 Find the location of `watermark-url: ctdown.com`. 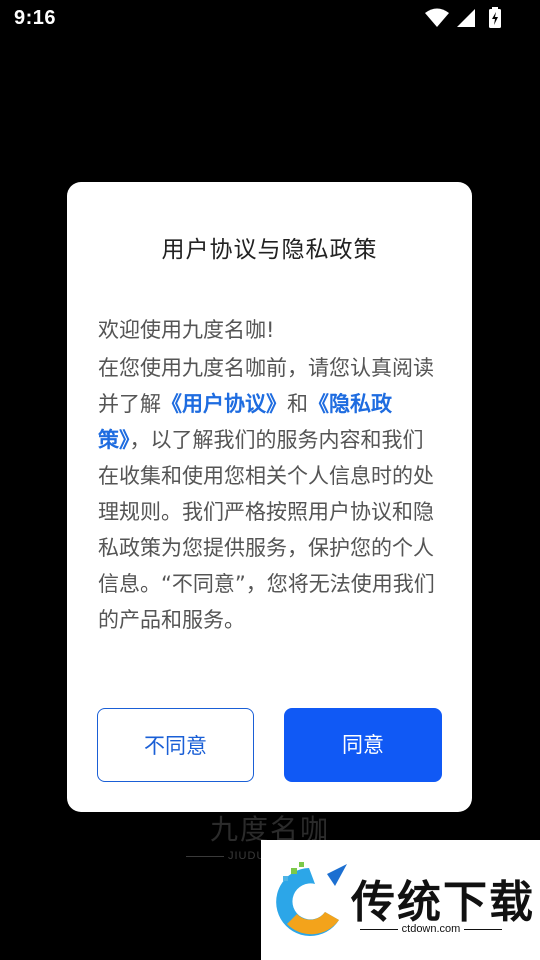

watermark-url: ctdown.com is located at coordinates (431, 929).